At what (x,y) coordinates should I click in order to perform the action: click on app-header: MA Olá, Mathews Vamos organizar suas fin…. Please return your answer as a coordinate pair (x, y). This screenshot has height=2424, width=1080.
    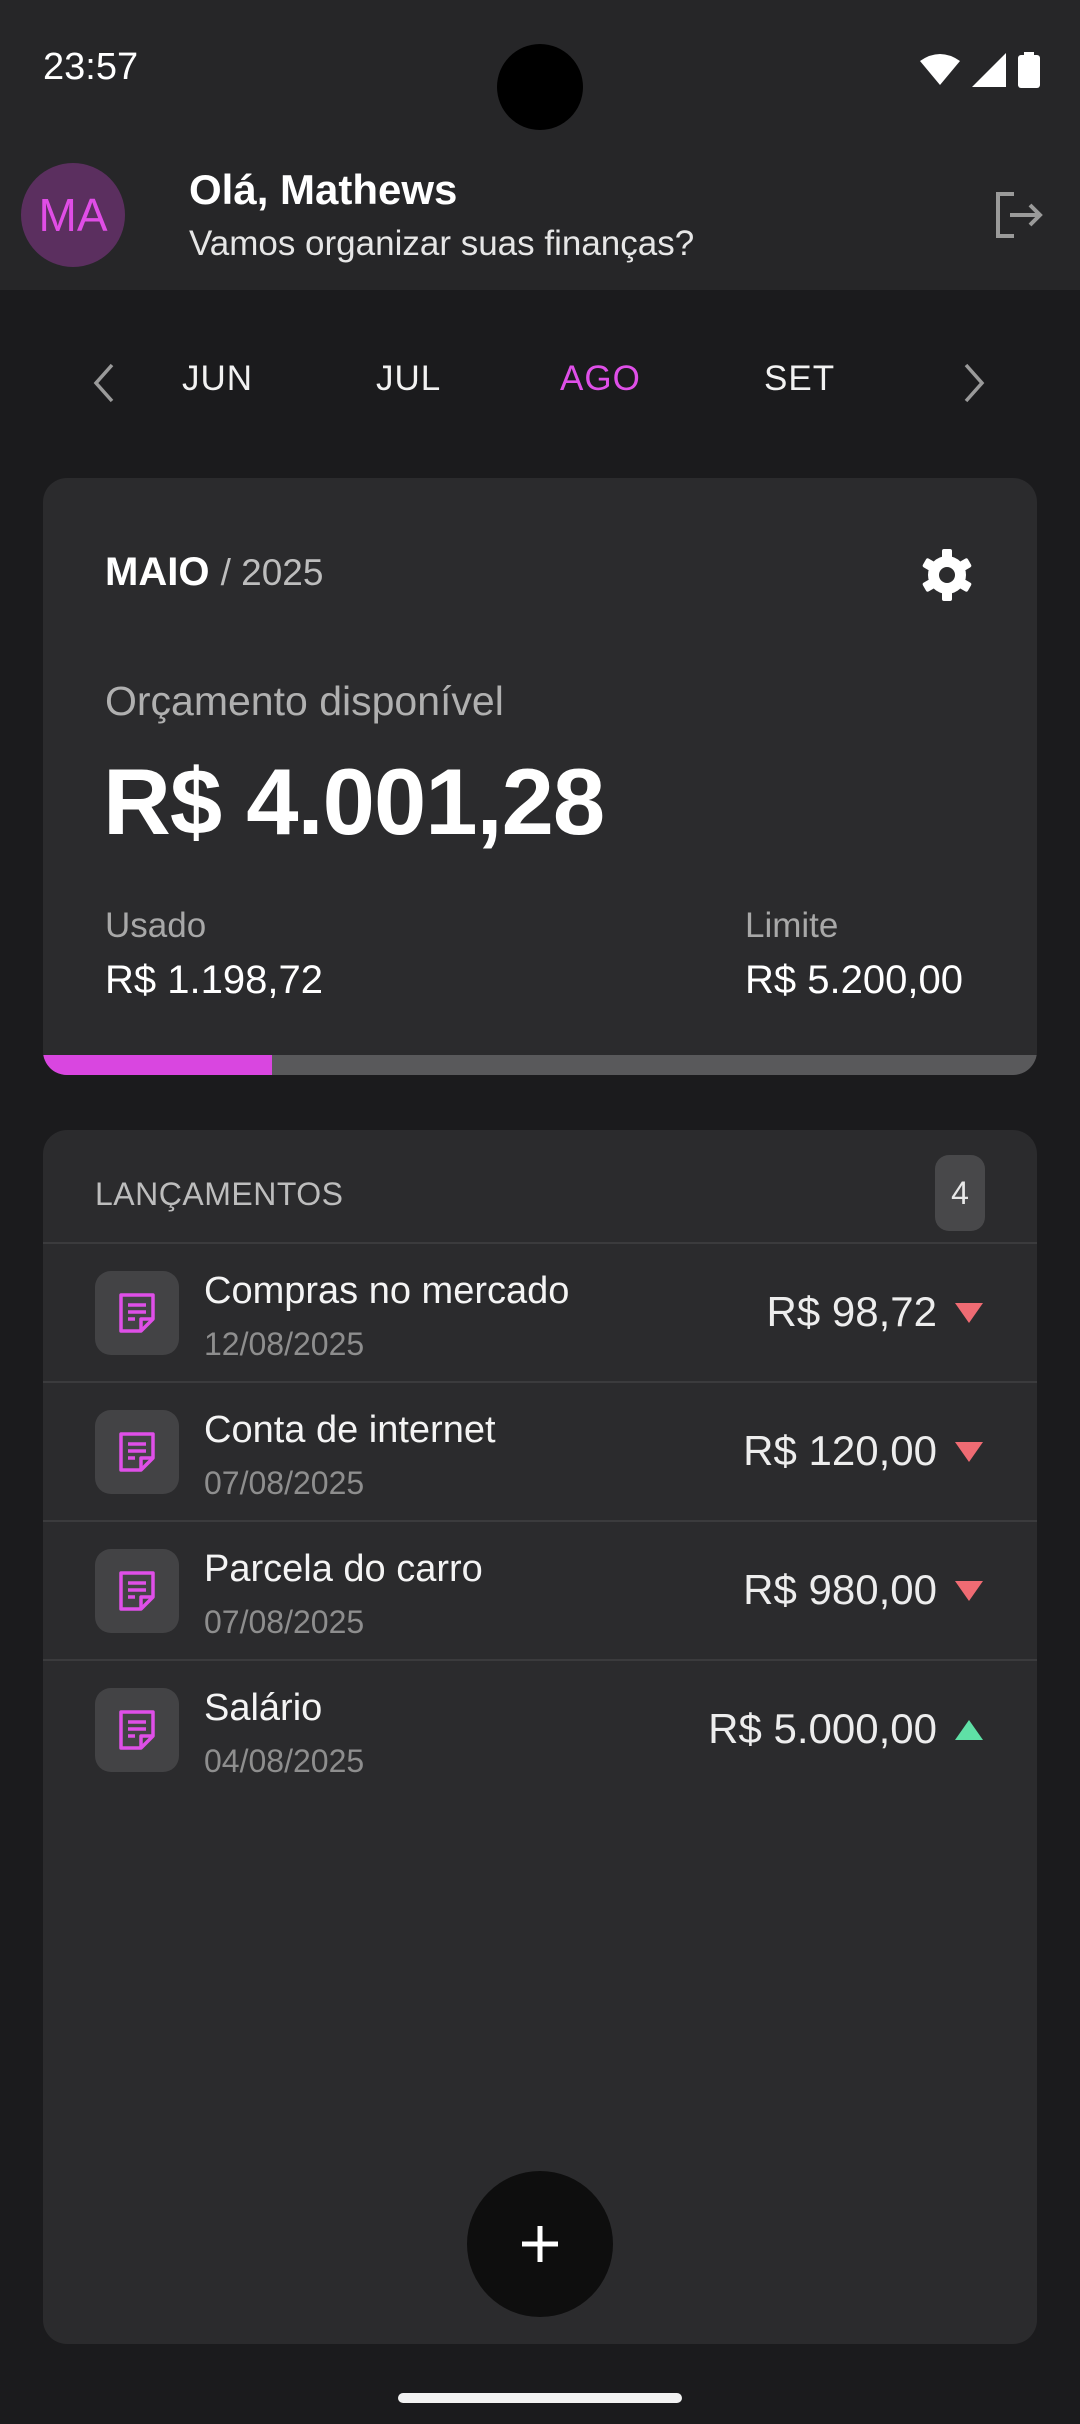
    Looking at the image, I should click on (540, 215).